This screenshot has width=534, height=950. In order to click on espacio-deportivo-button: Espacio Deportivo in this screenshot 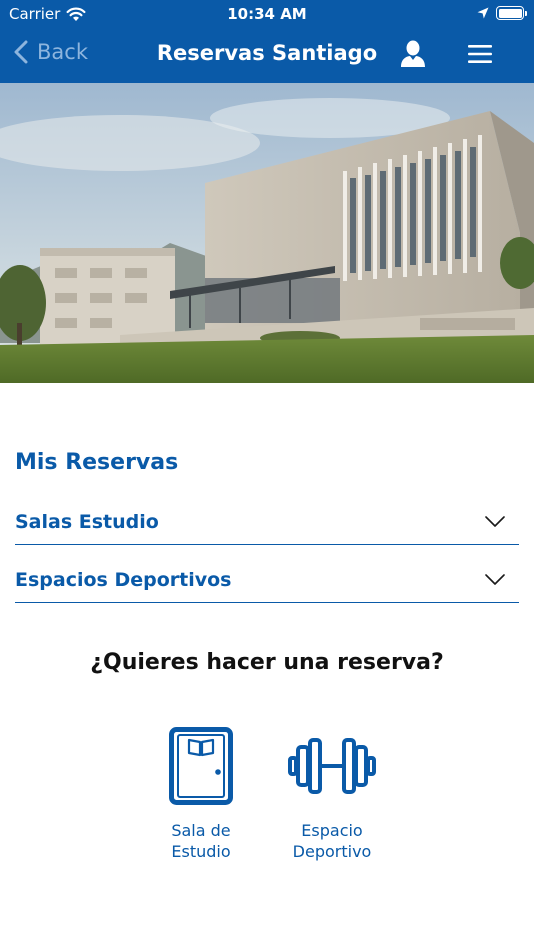, I will do `click(332, 794)`.